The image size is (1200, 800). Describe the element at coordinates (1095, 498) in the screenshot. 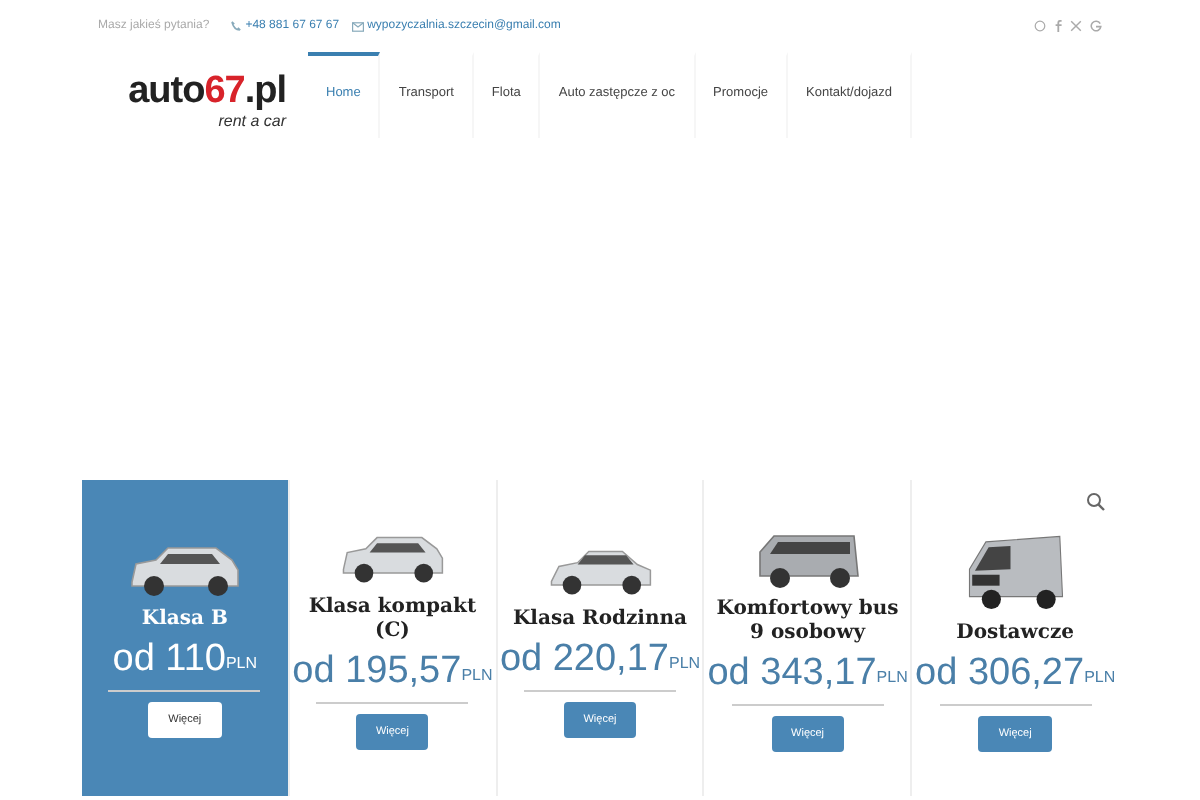

I see `search-icon` at that location.